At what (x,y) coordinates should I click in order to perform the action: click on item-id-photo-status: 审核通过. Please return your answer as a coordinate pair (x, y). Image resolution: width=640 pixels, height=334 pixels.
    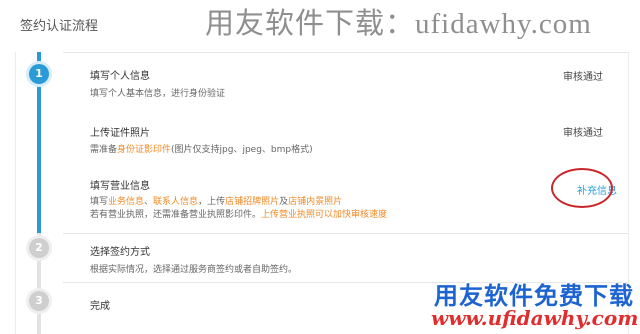
    Looking at the image, I should click on (583, 133).